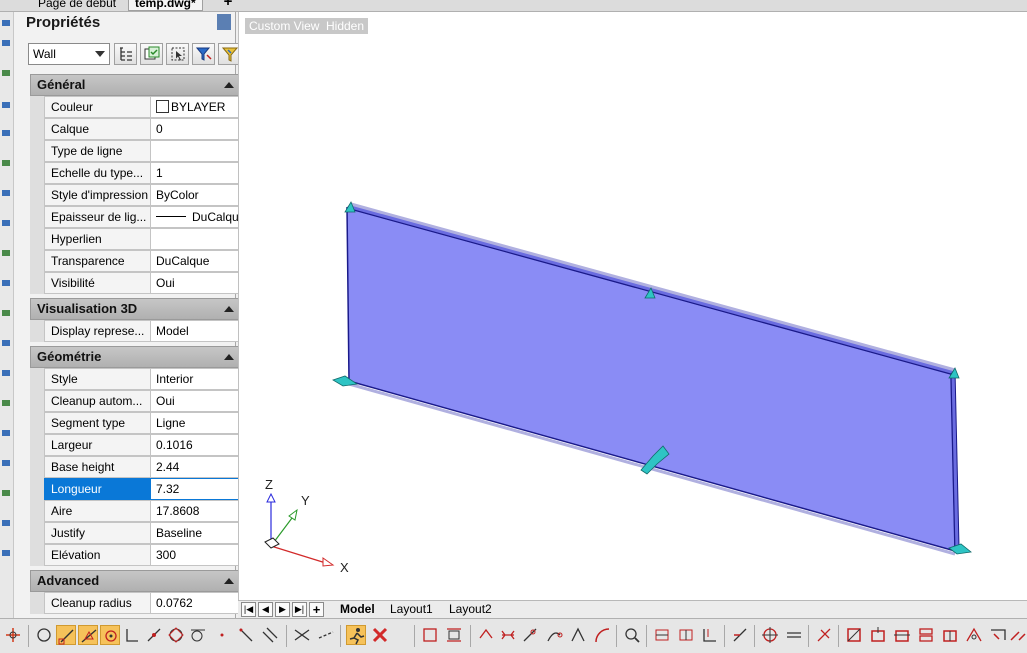 Image resolution: width=1027 pixels, height=653 pixels. What do you see at coordinates (302, 635) in the screenshot?
I see `snap-intersection-icon` at bounding box center [302, 635].